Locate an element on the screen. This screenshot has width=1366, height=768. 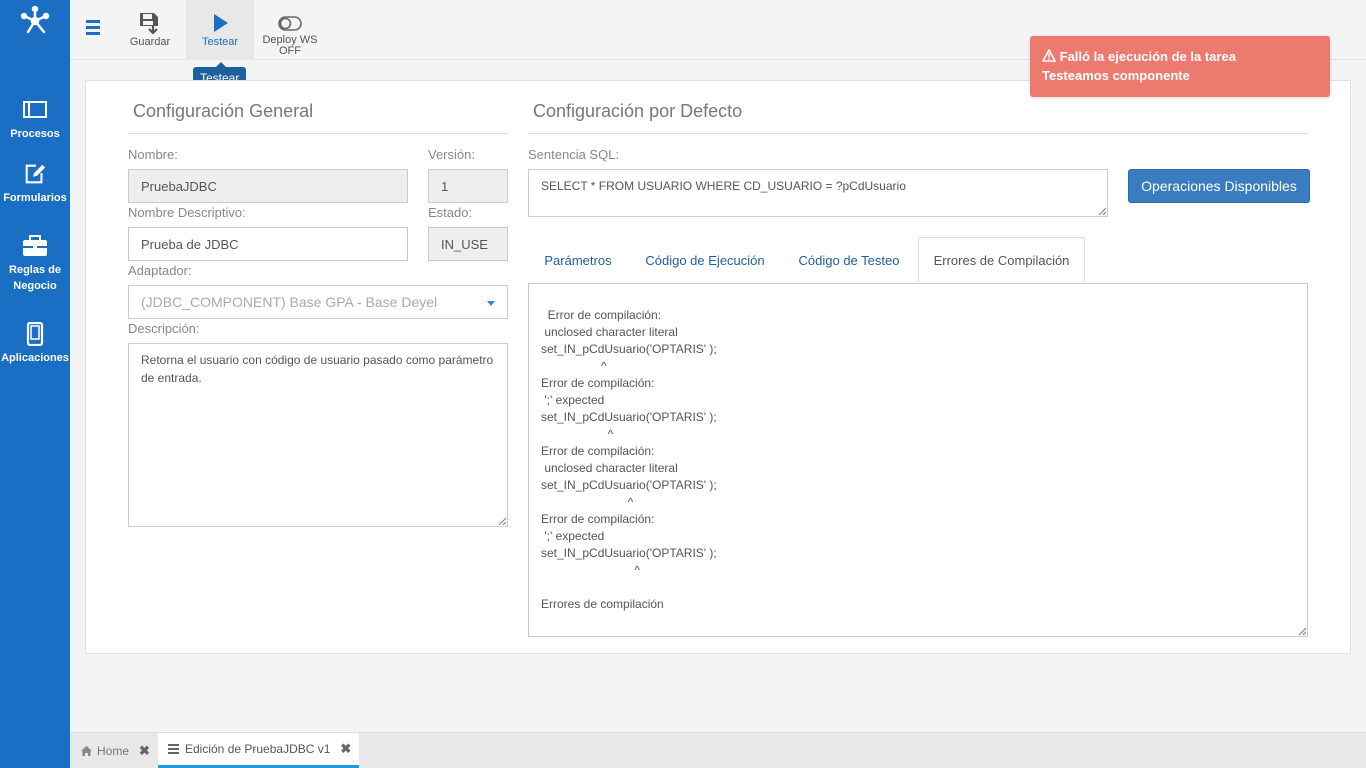
menu-icon is located at coordinates (93, 29).